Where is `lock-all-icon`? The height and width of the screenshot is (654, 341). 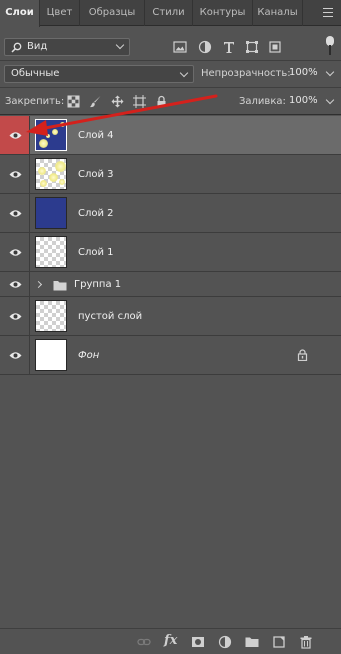 lock-all-icon is located at coordinates (161, 101).